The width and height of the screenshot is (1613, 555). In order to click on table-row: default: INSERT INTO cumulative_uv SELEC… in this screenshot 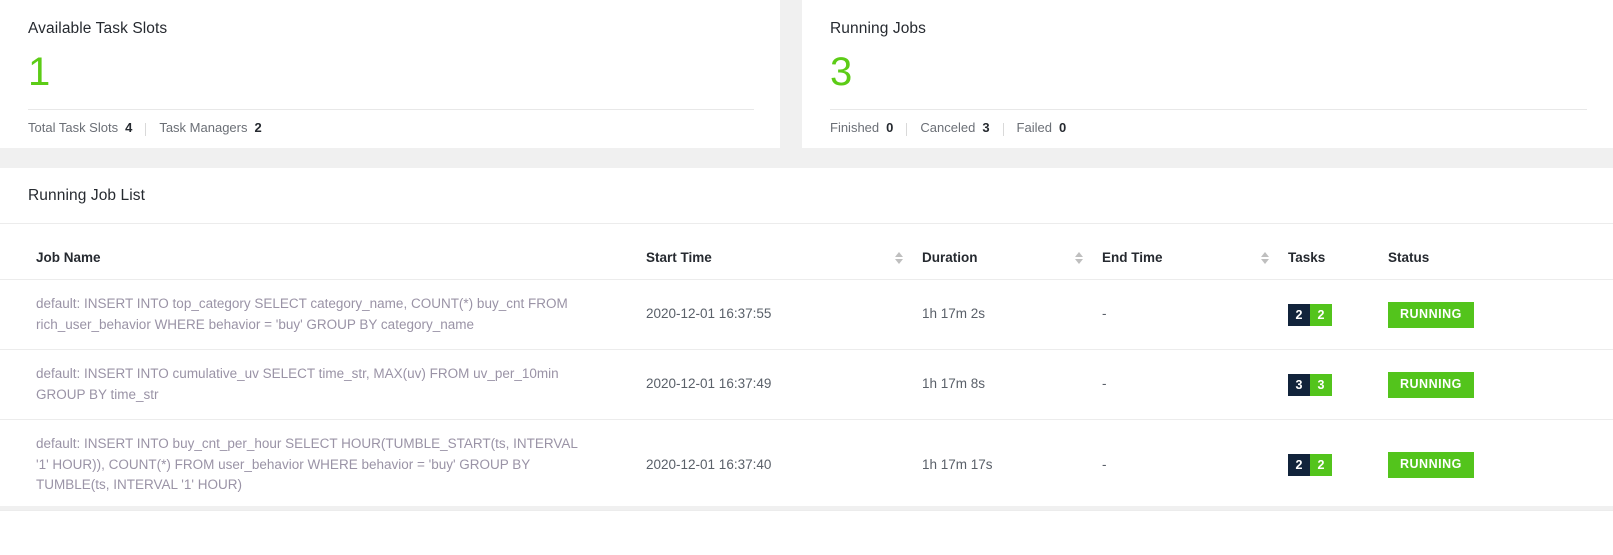, I will do `click(806, 384)`.